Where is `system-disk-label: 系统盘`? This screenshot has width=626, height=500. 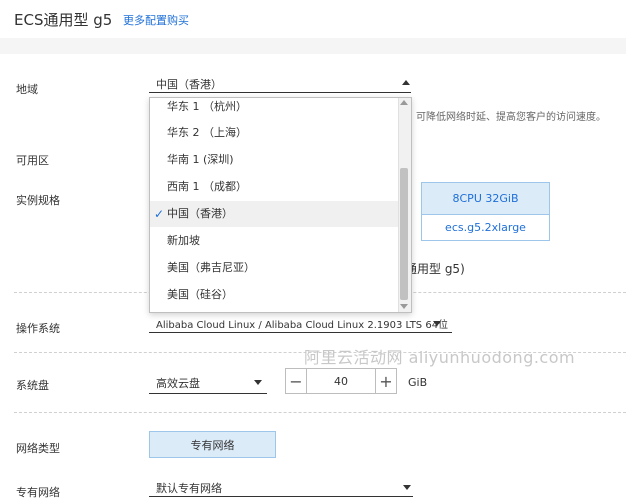 system-disk-label: 系统盘 is located at coordinates (32, 385).